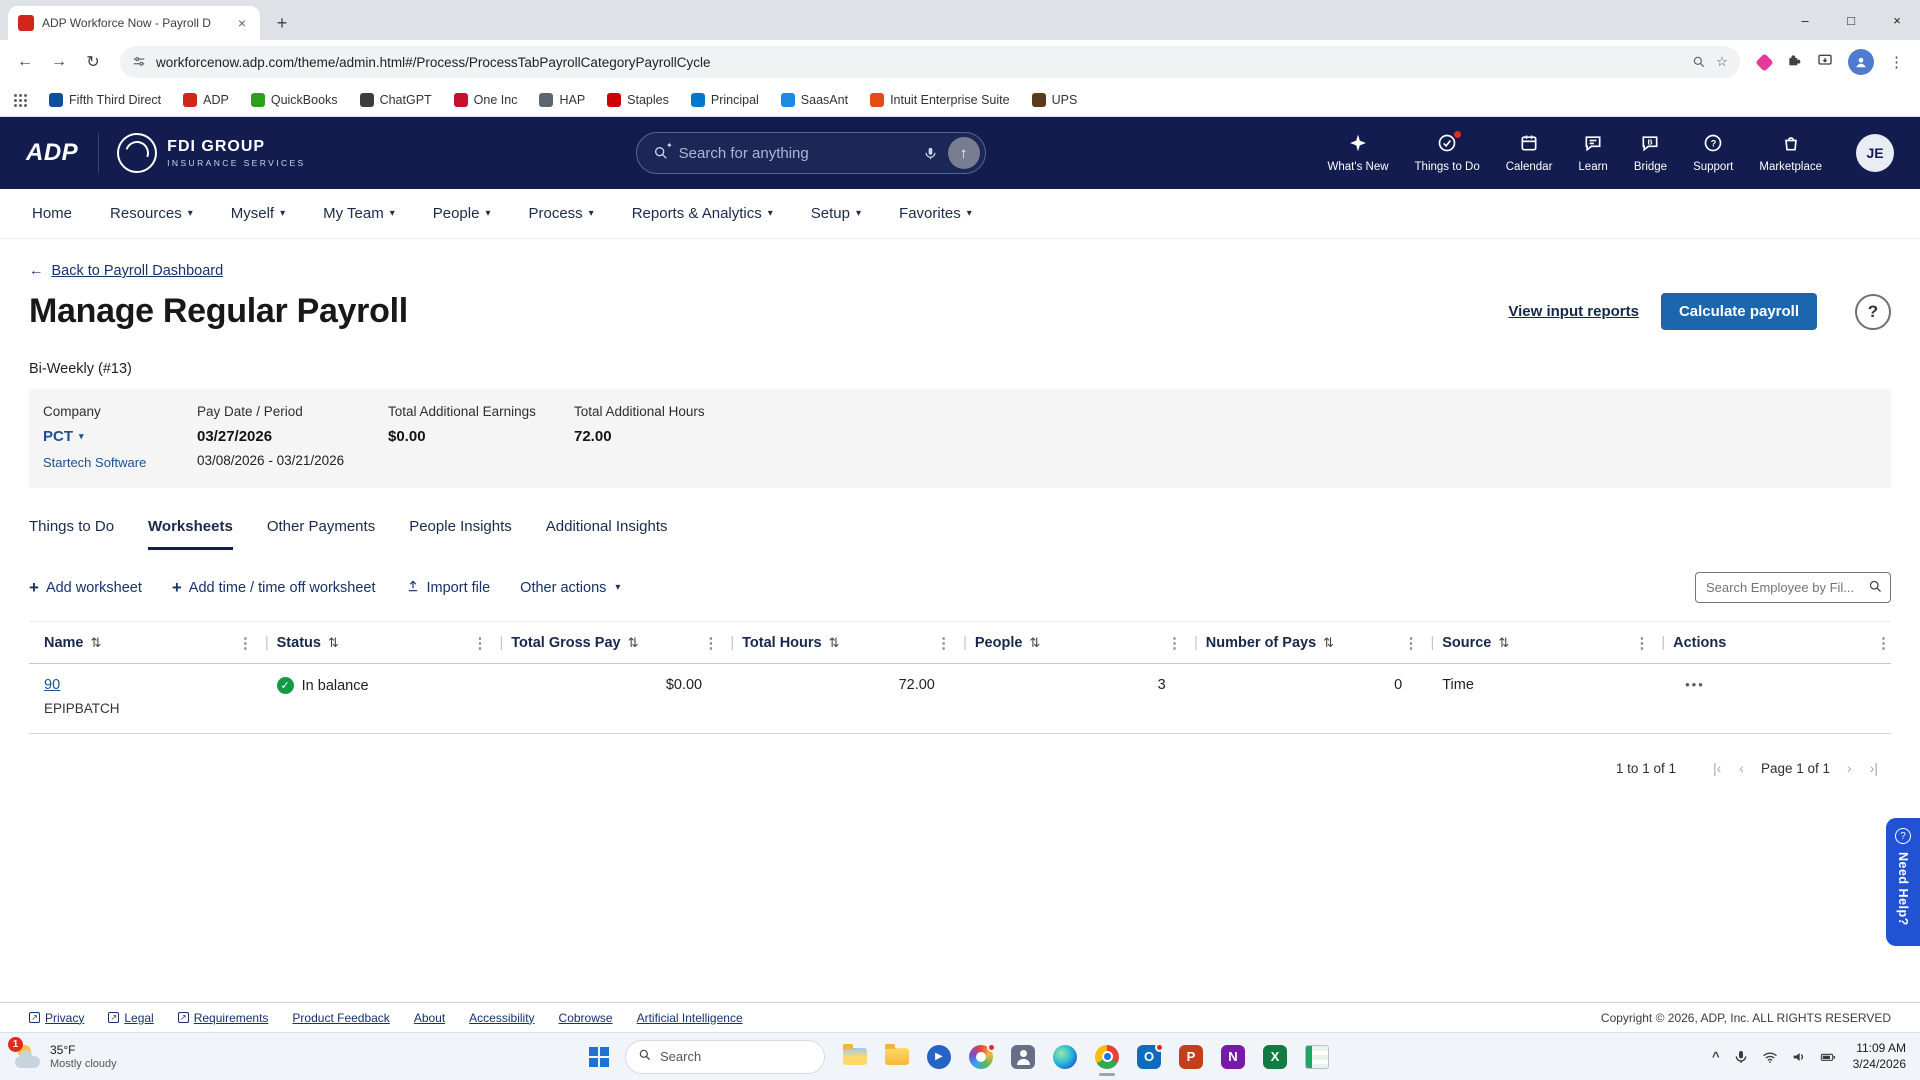 The image size is (1920, 1080). What do you see at coordinates (1557, 643) in the screenshot?
I see `column-header-source: Source ⇅ ⋮ |` at bounding box center [1557, 643].